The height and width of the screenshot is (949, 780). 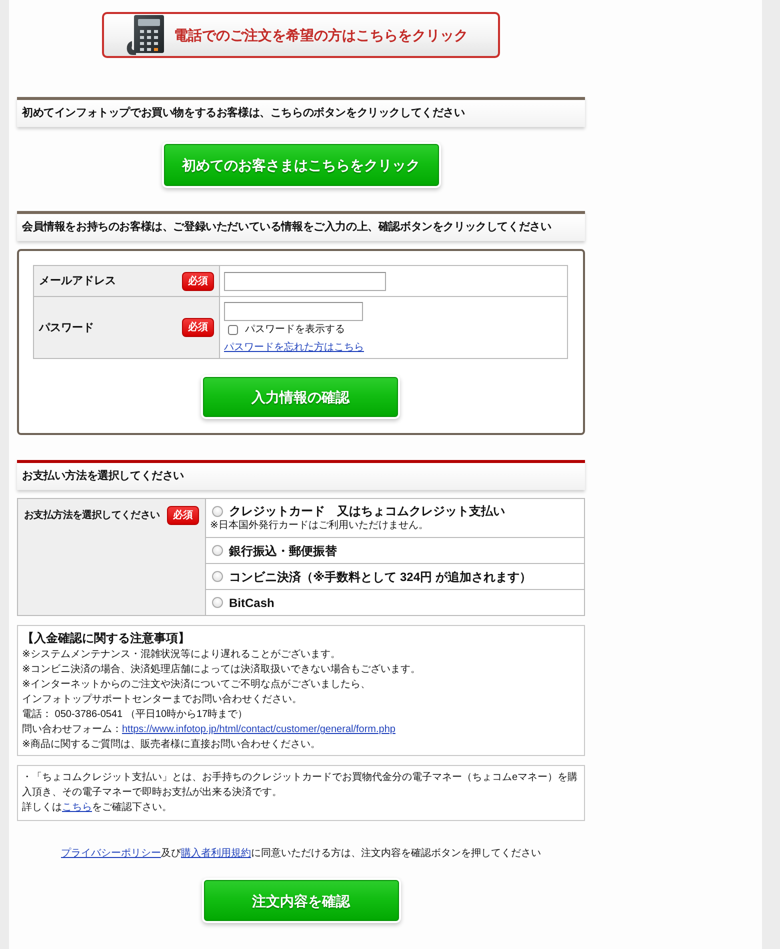 What do you see at coordinates (172, 745) in the screenshot?
I see `notice-line: ※商品に関するご質問は、販売者様に直接お問い合わせください。` at bounding box center [172, 745].